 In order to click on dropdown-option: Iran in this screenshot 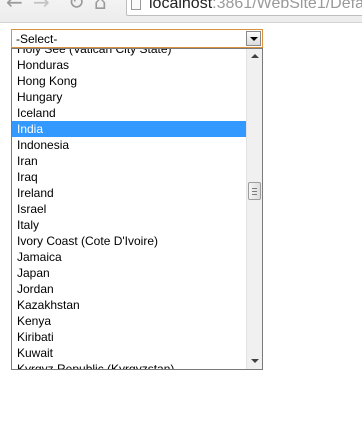, I will do `click(129, 161)`.